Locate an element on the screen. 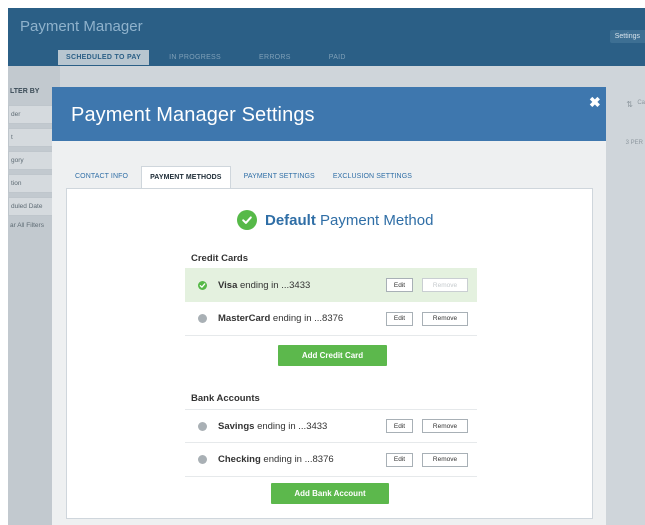 This screenshot has height=525, width=645. default-heading-bold: Default is located at coordinates (290, 220).